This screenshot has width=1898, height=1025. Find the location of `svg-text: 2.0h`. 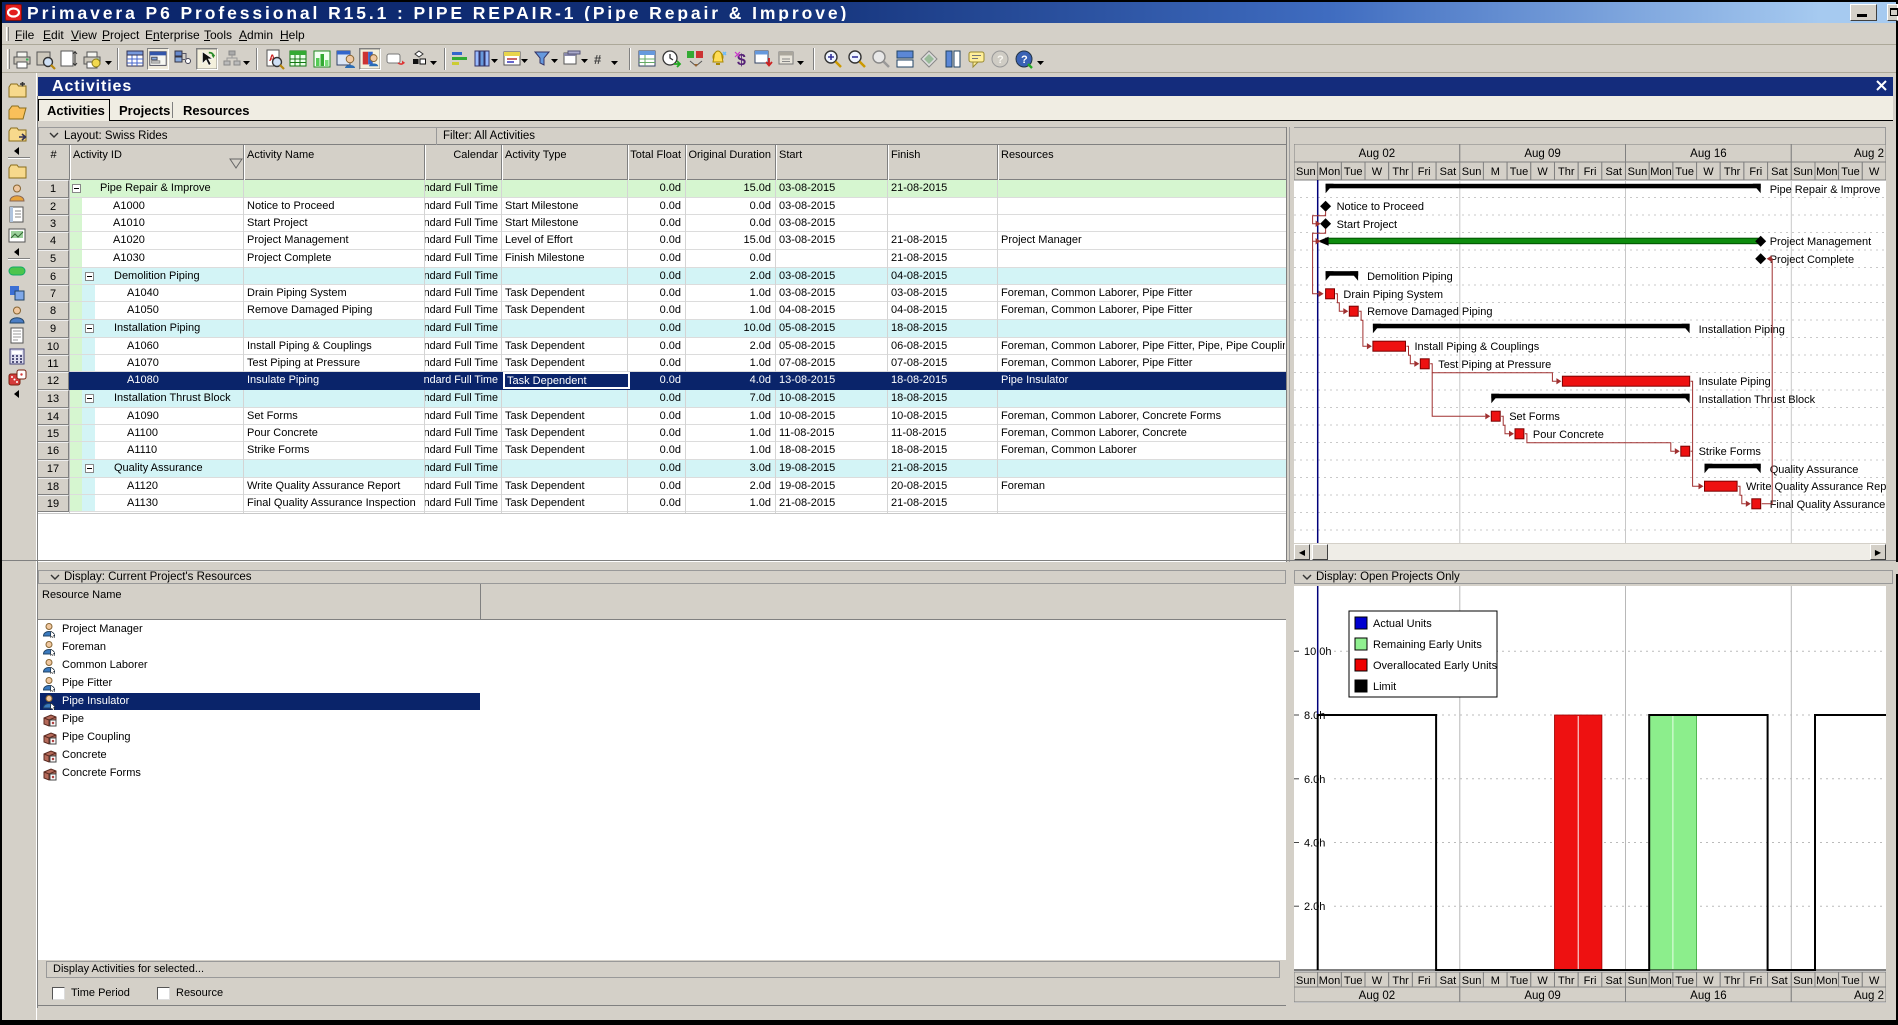

svg-text: 2.0h is located at coordinates (1314, 907).